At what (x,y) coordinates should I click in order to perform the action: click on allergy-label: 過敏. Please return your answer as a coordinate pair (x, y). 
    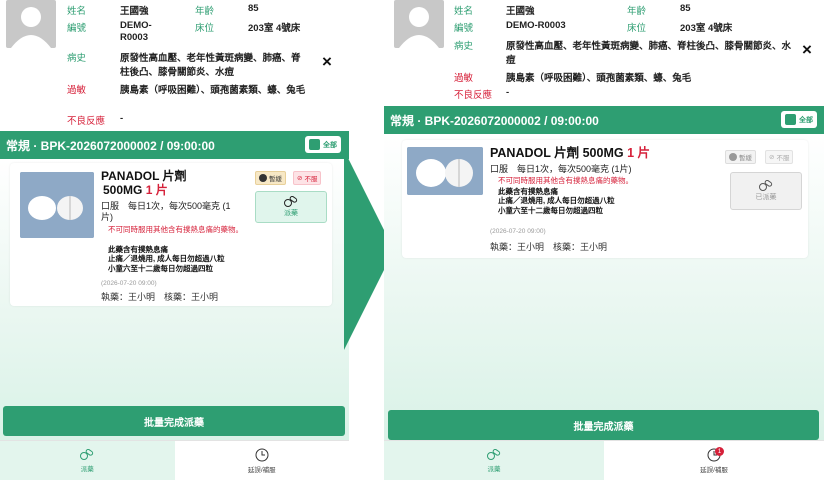
    Looking at the image, I should click on (77, 90).